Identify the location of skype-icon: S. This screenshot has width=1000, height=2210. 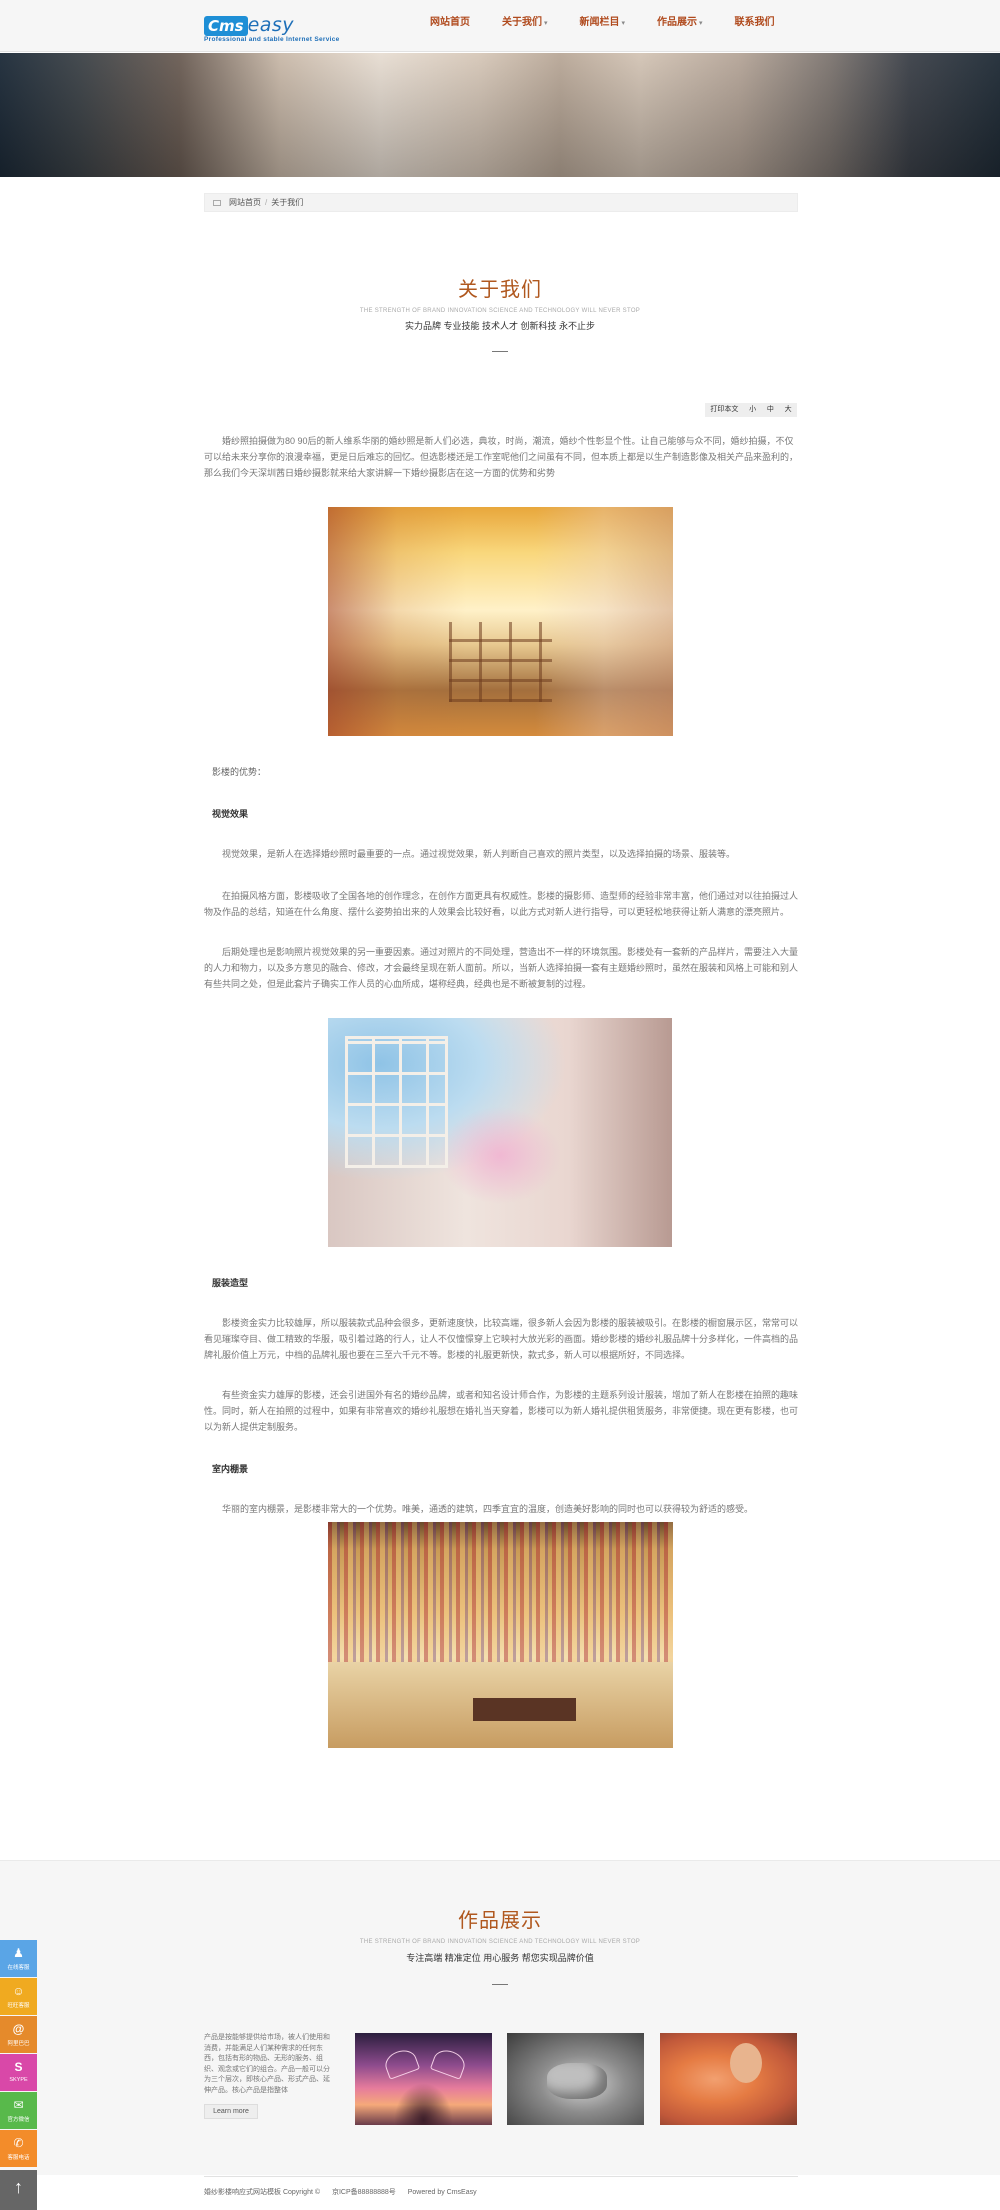
(18, 2067).